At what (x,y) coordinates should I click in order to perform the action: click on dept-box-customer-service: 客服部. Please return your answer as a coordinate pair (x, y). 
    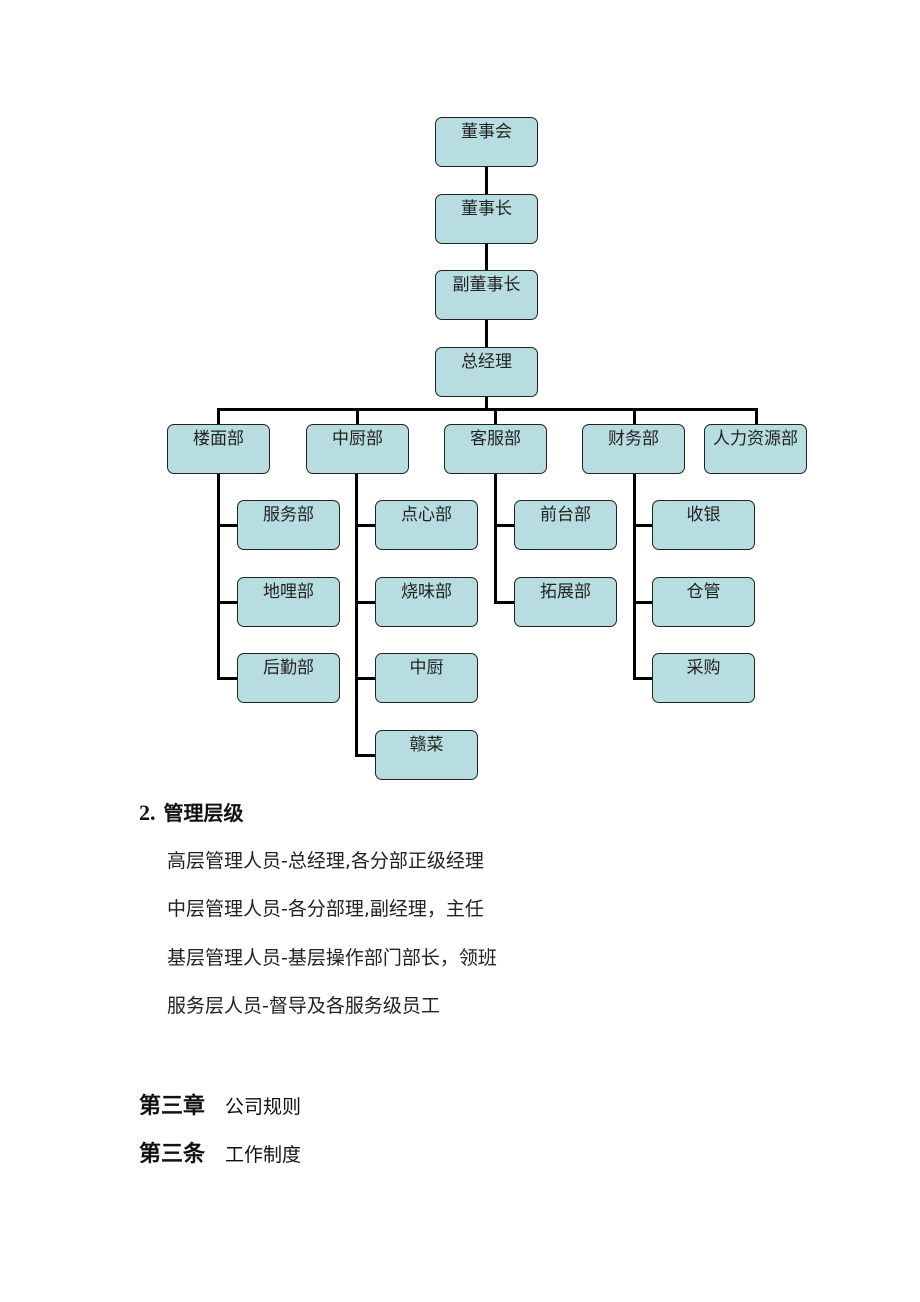
    Looking at the image, I should click on (495, 449).